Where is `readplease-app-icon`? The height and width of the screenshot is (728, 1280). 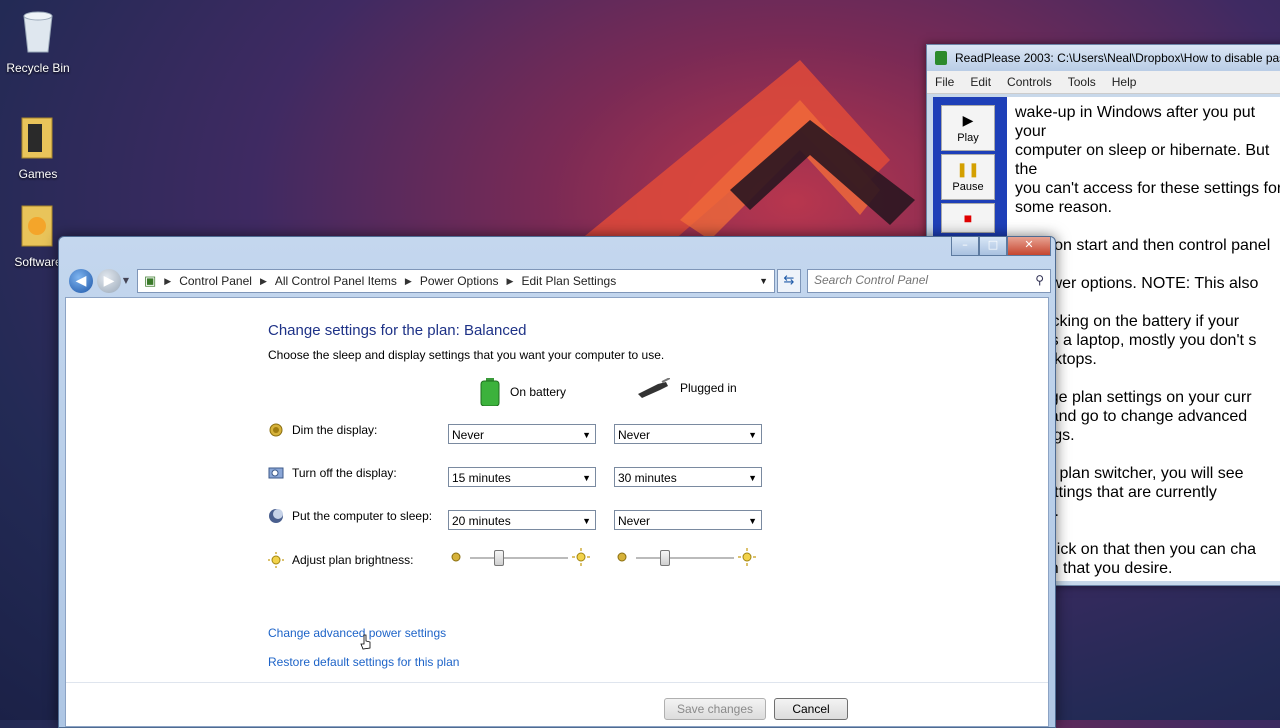 readplease-app-icon is located at coordinates (941, 58).